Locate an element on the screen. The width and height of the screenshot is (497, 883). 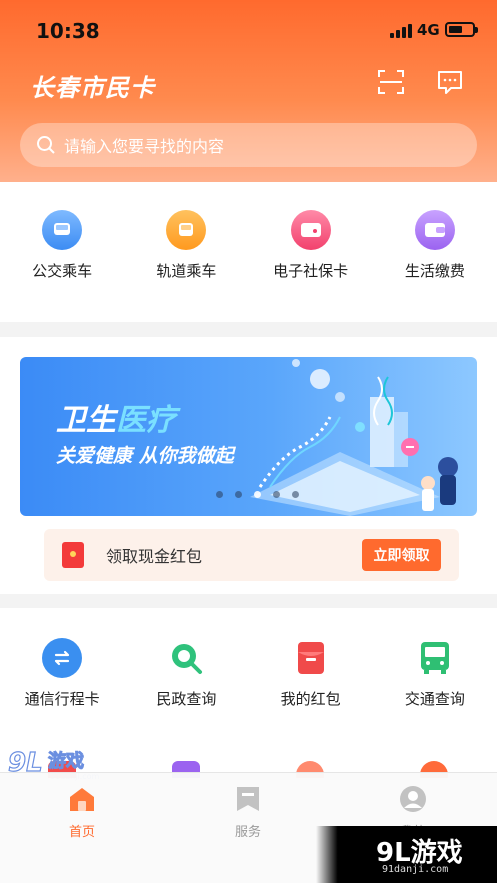
service-traffic-query: 交通查询 is located at coordinates (435, 673).